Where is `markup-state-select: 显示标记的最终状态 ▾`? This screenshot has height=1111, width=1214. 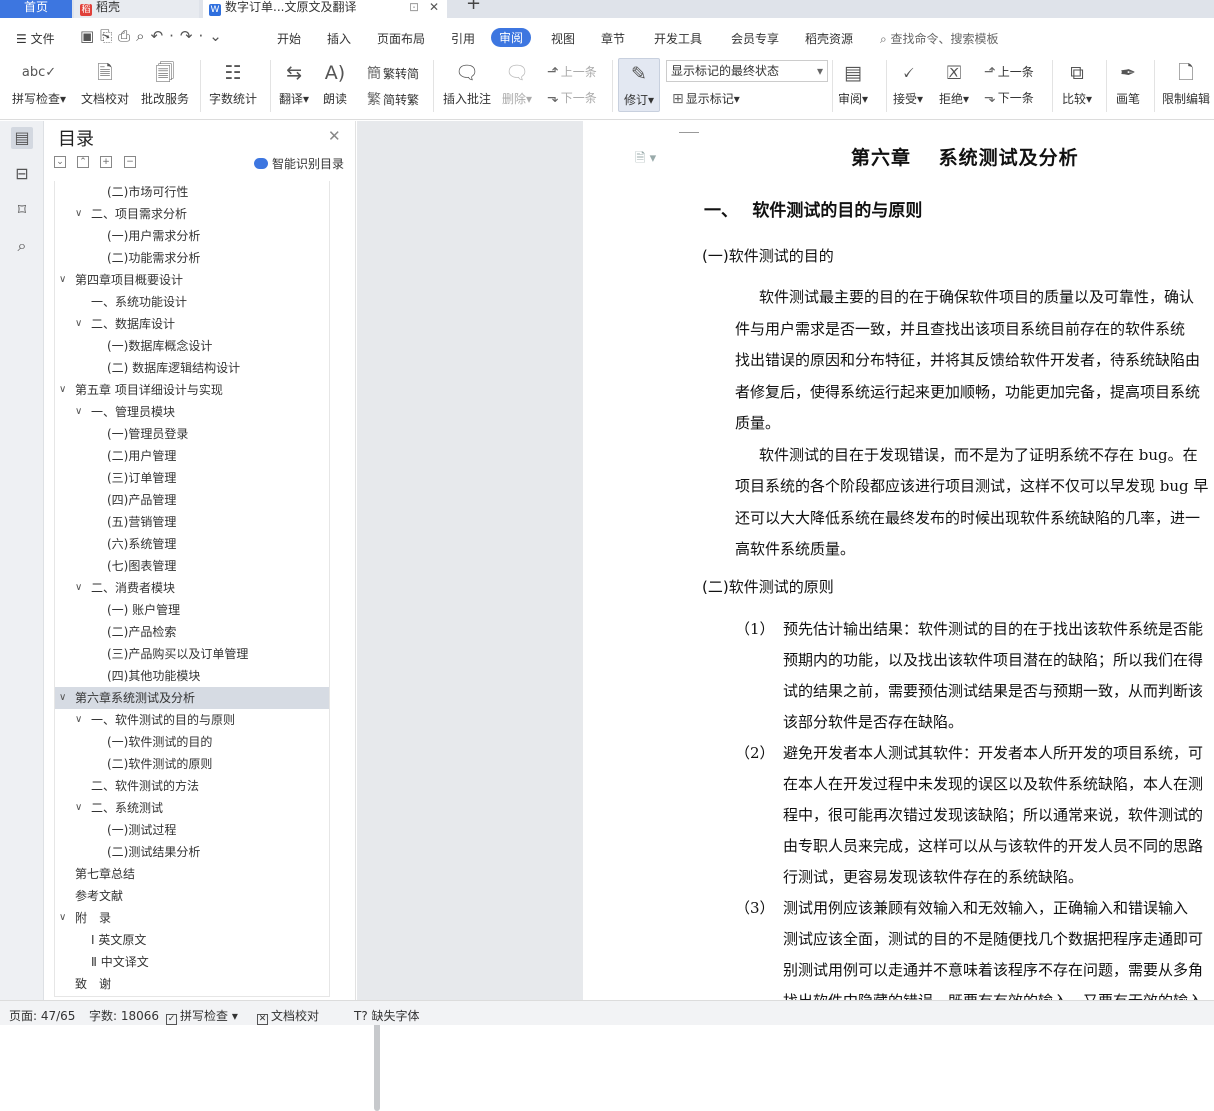
markup-state-select: 显示标记的最终状态 ▾ is located at coordinates (747, 71).